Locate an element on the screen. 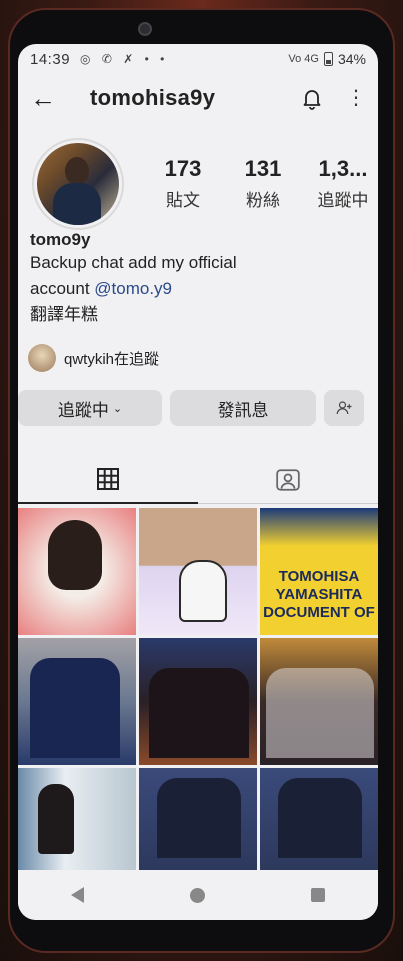 Image resolution: width=403 pixels, height=961 pixels. network-indicator: Vo 4G is located at coordinates (303, 59).